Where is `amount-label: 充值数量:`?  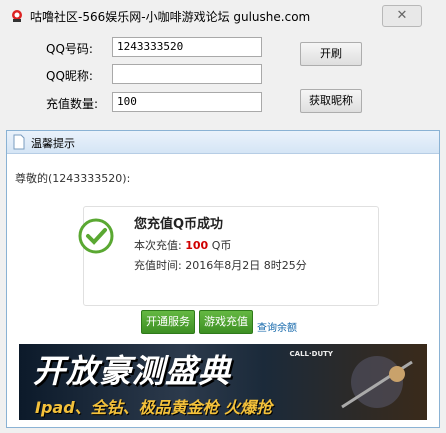
amount-label: 充值数量: is located at coordinates (72, 104).